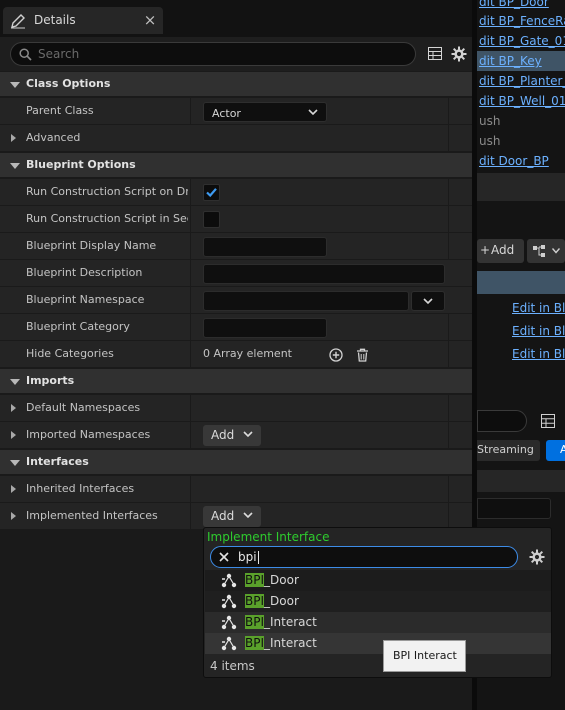 The width and height of the screenshot is (565, 710). Describe the element at coordinates (428, 301) in the screenshot. I see `namespace-picker-button` at that location.